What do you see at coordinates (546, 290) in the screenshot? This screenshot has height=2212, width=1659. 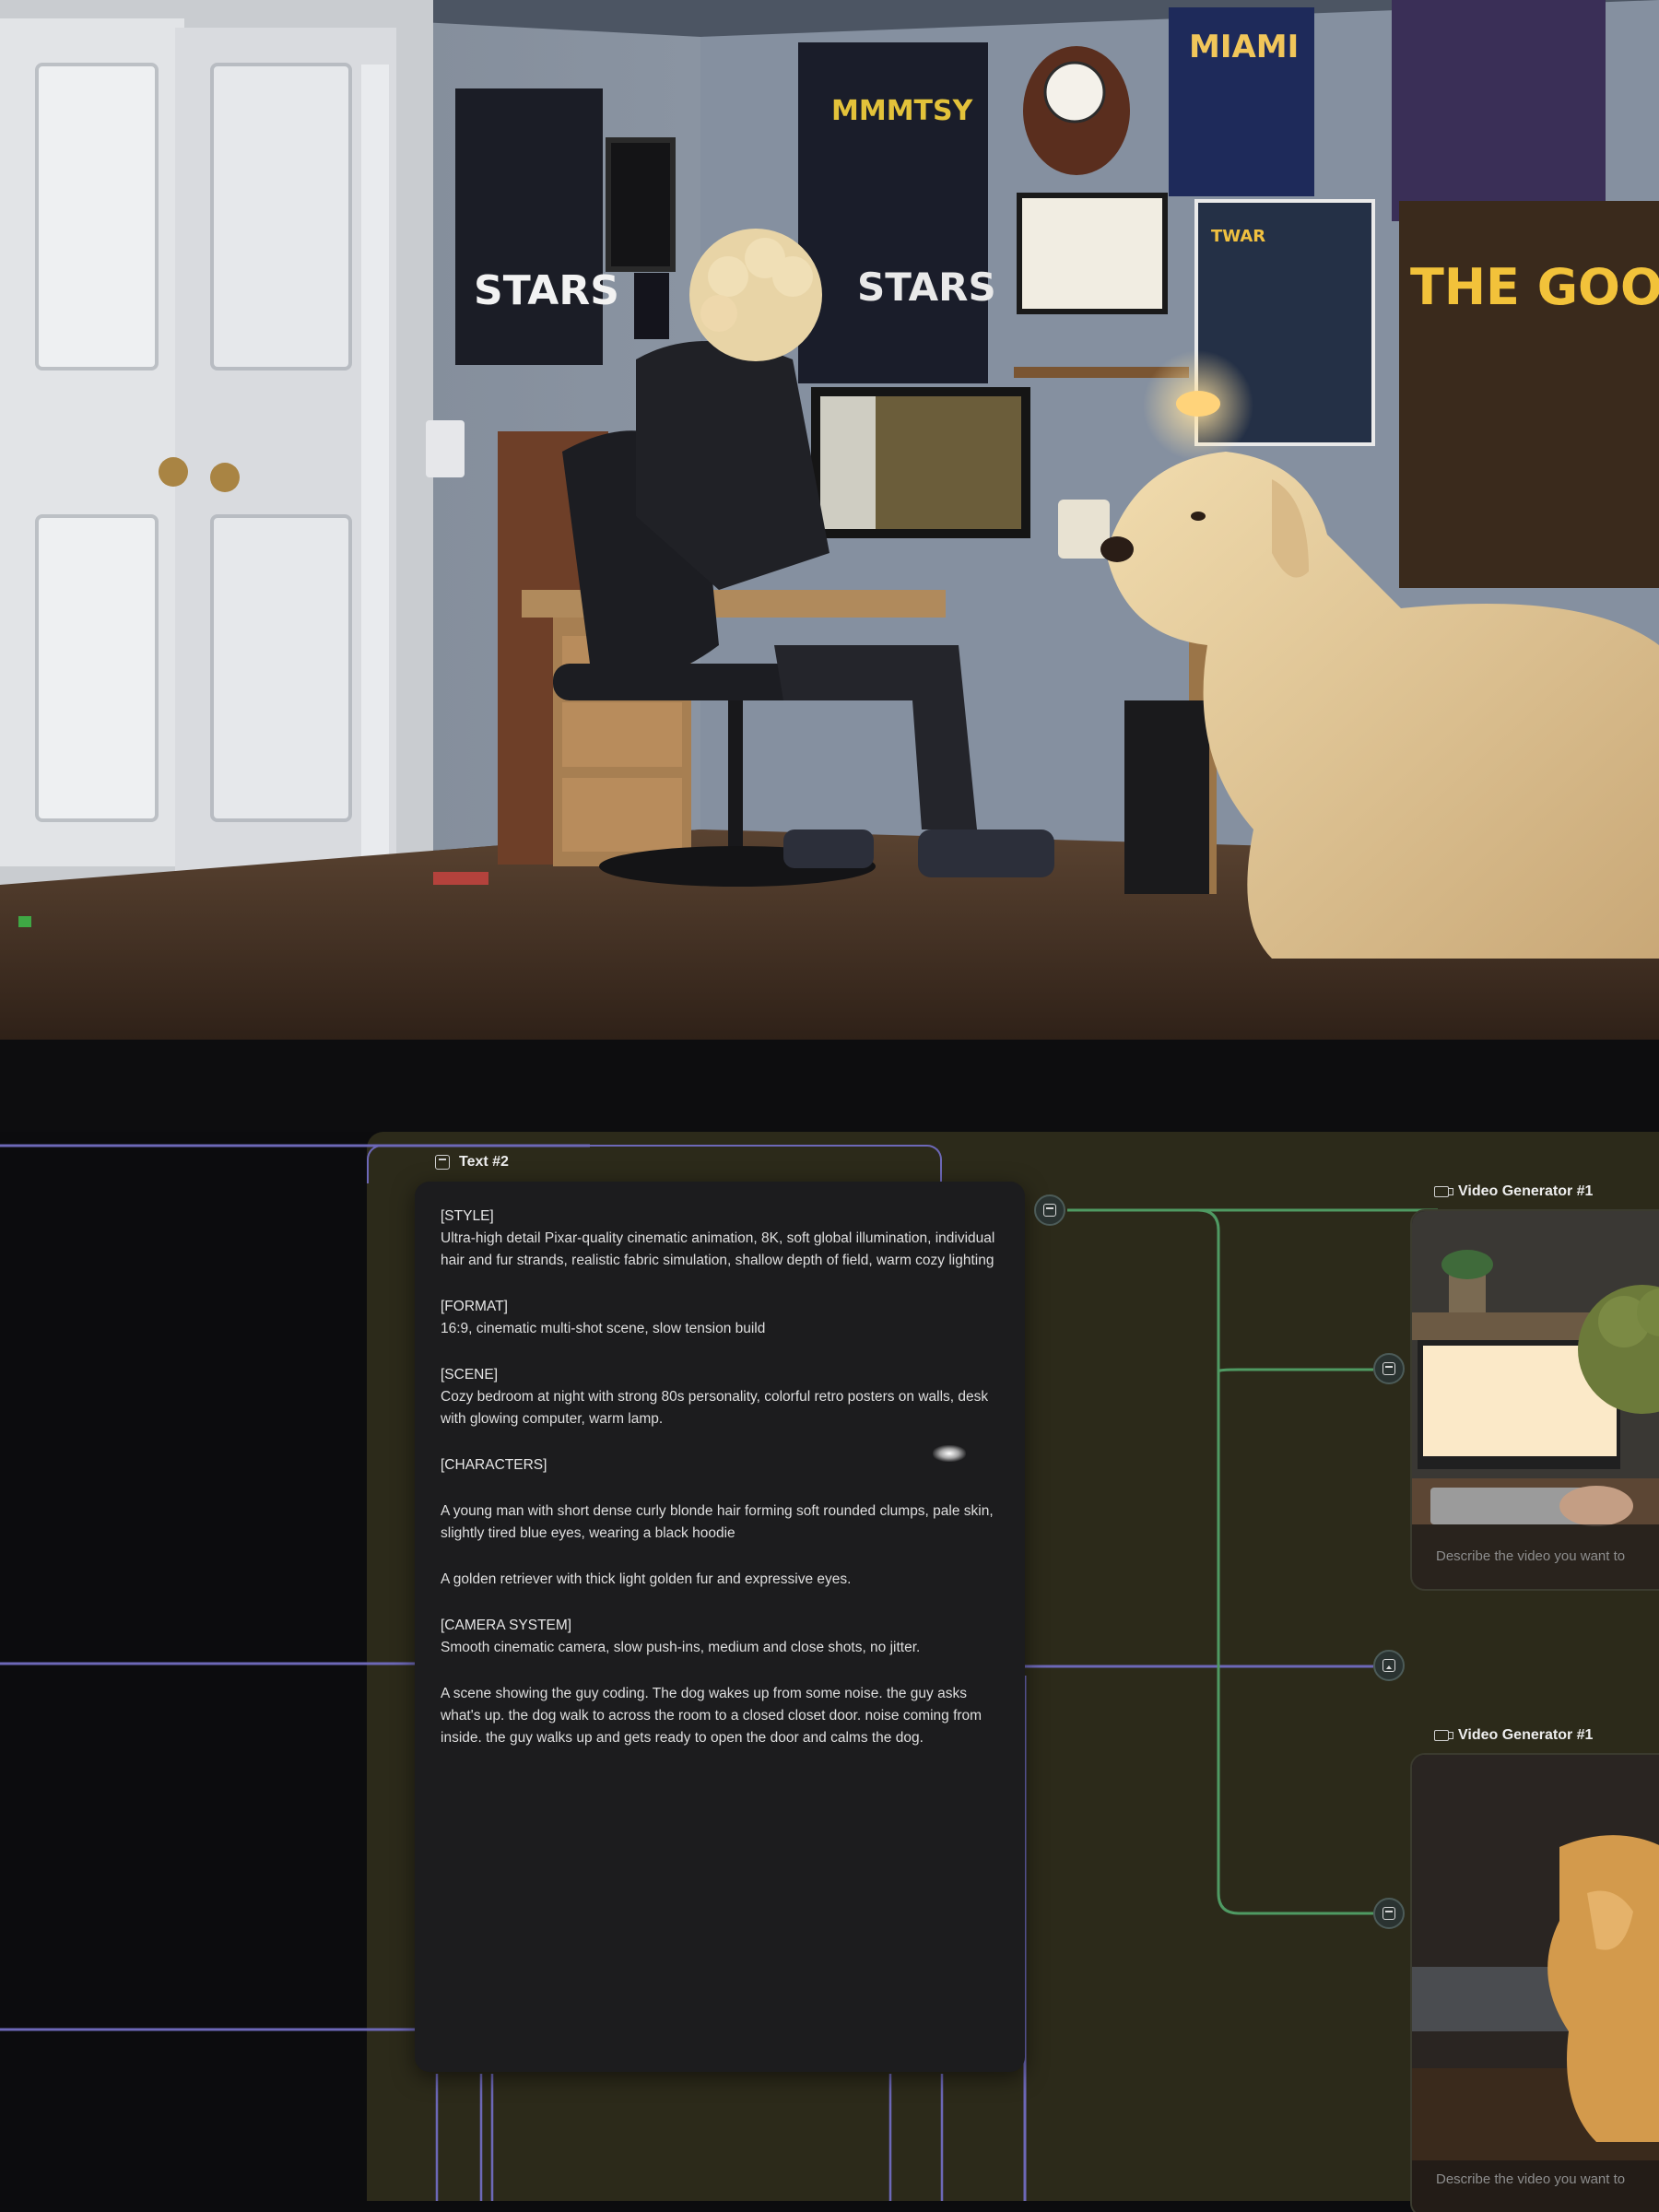 I see `poster-stars-text: STARS` at bounding box center [546, 290].